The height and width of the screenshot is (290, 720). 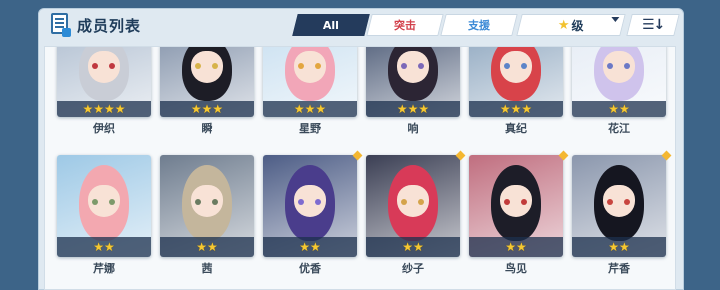 What do you see at coordinates (104, 128) in the screenshot?
I see `member-name: 伊织` at bounding box center [104, 128].